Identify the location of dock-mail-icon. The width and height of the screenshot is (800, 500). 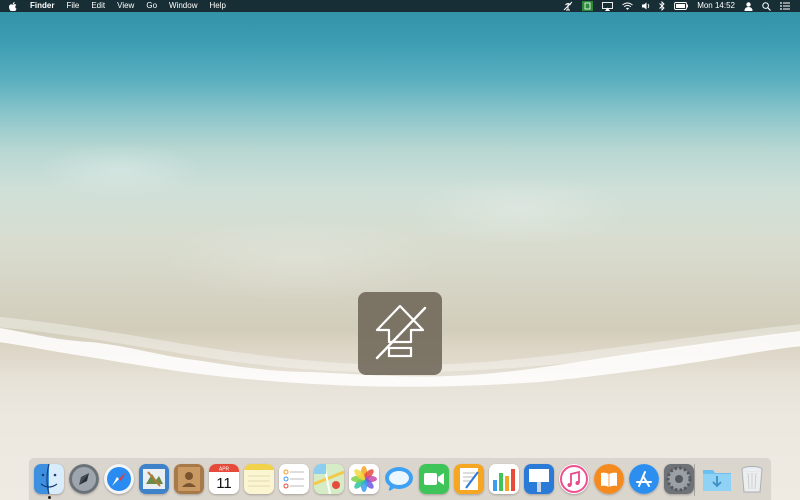
(154, 479).